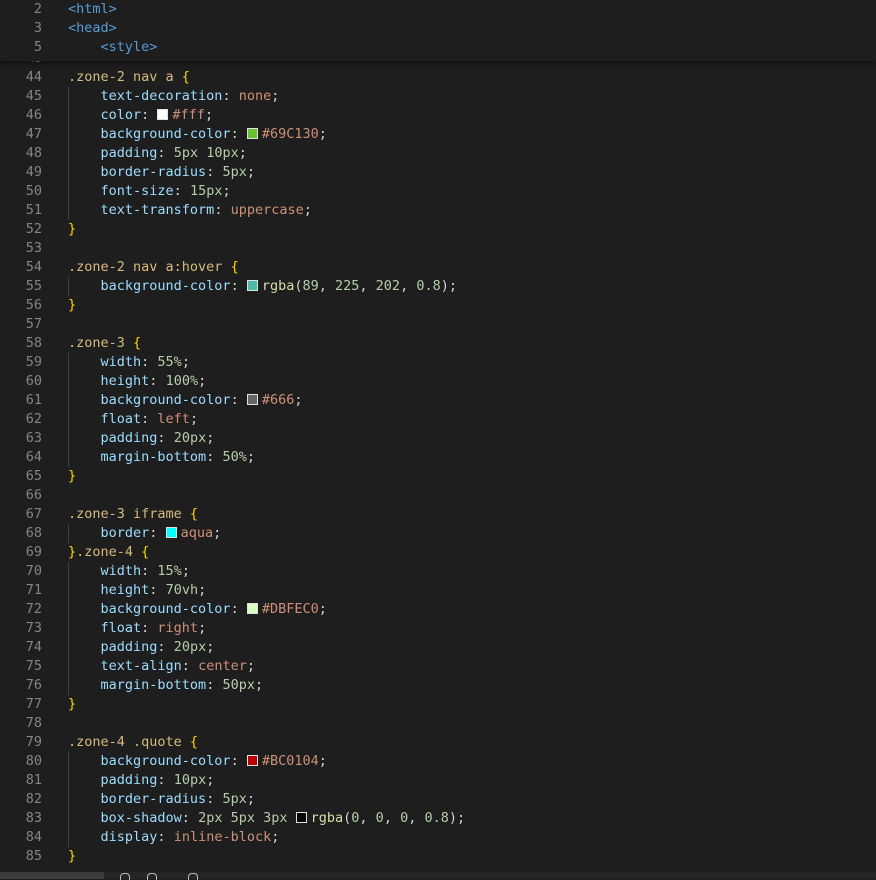  Describe the element at coordinates (438, 723) in the screenshot. I see `code-line: 78` at that location.